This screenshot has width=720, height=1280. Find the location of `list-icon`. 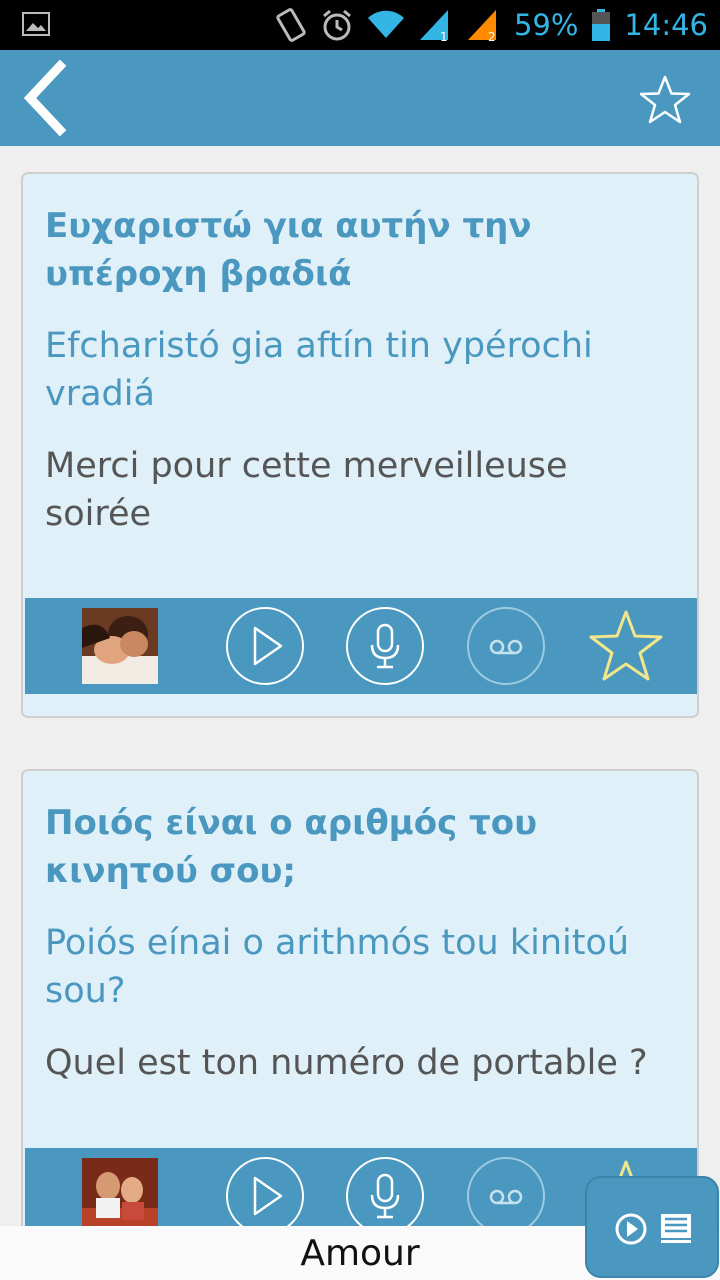

list-icon is located at coordinates (676, 1228).